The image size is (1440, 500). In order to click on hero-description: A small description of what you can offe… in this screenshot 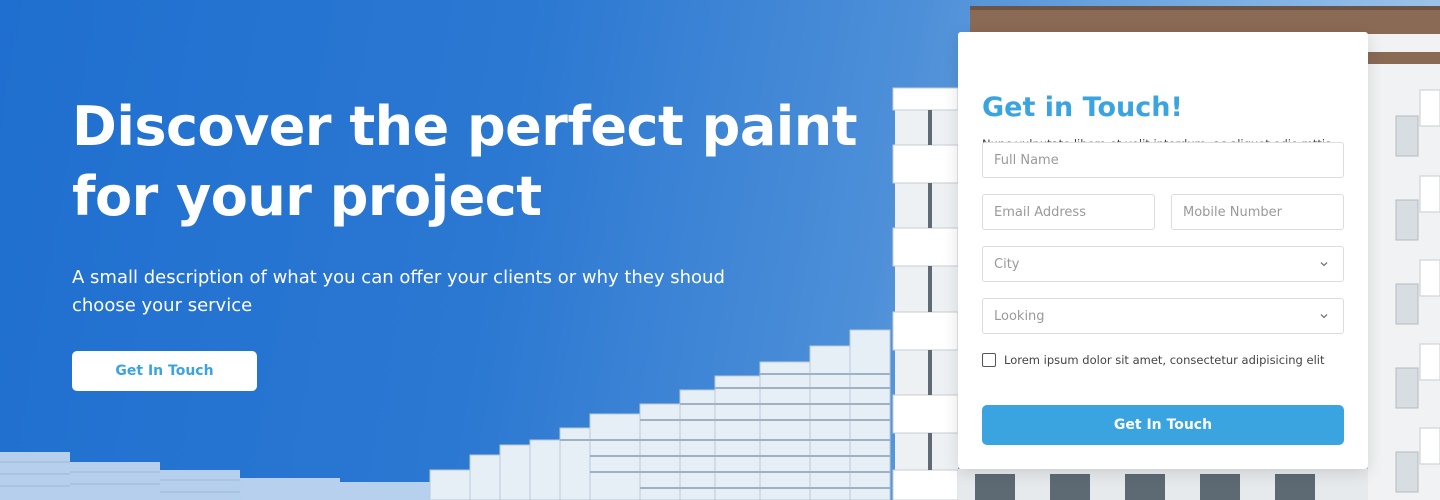, I will do `click(398, 291)`.